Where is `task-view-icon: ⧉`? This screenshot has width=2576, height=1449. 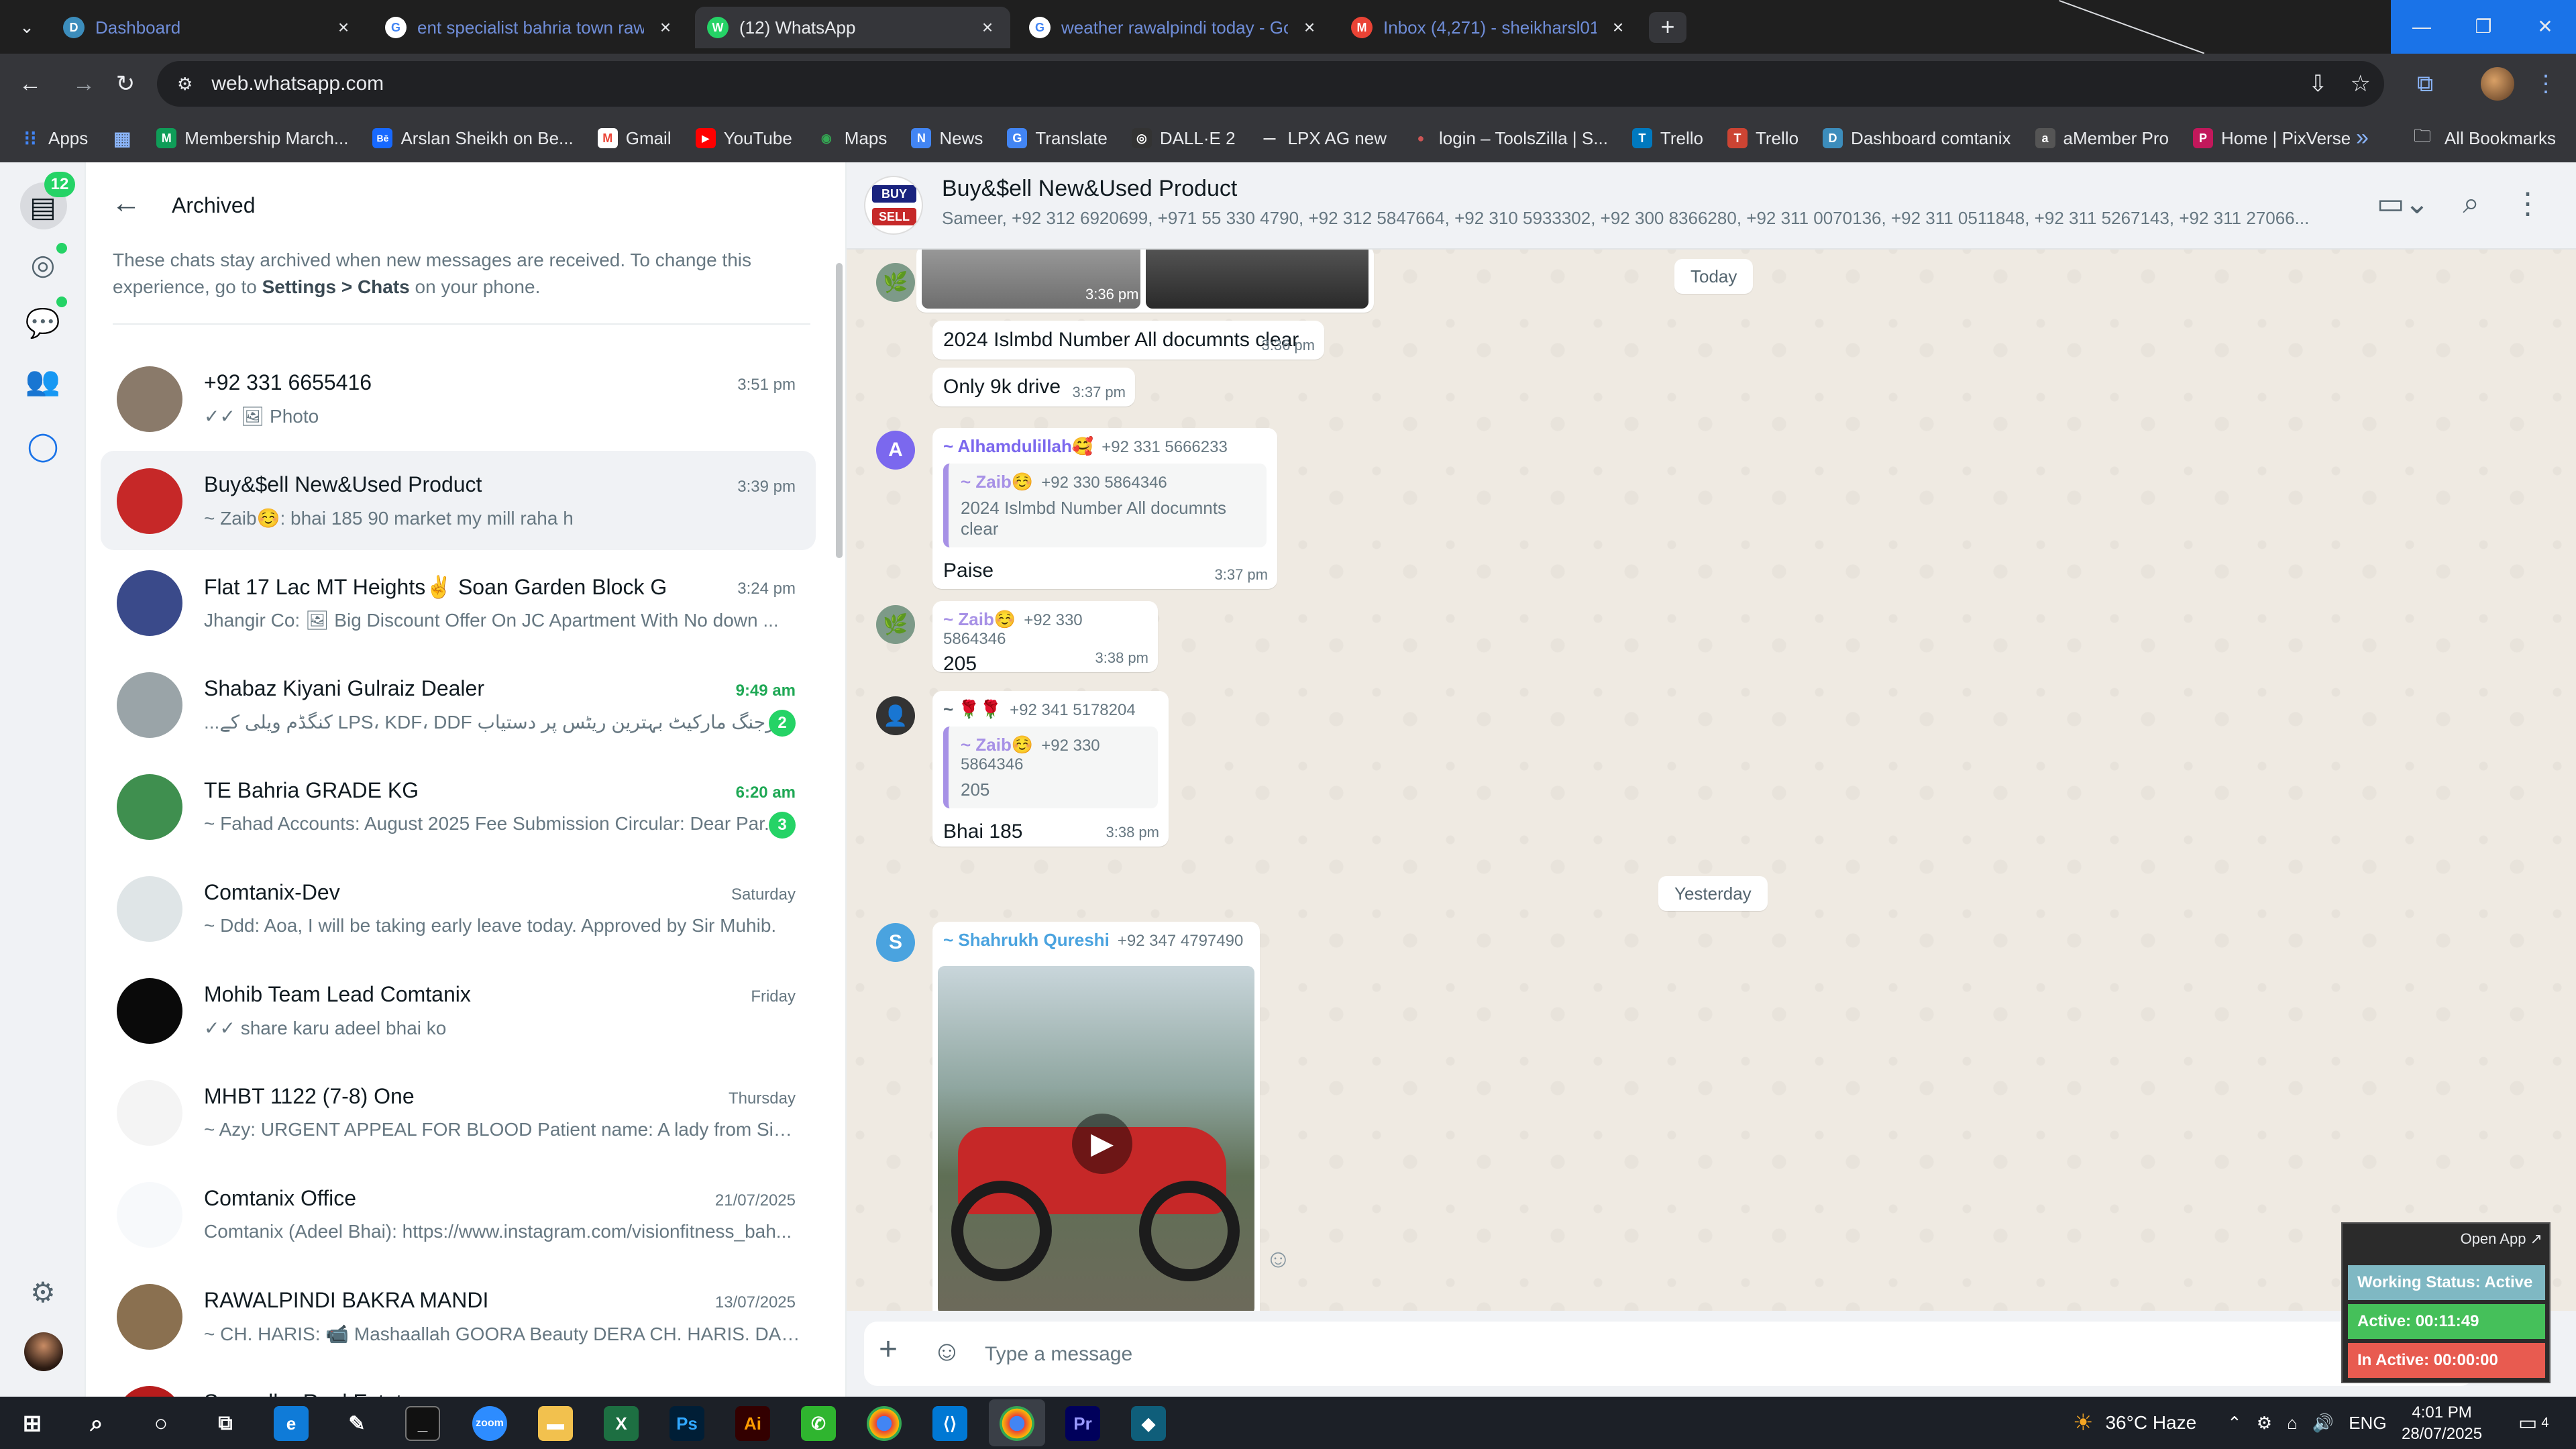 task-view-icon: ⧉ is located at coordinates (225, 1423).